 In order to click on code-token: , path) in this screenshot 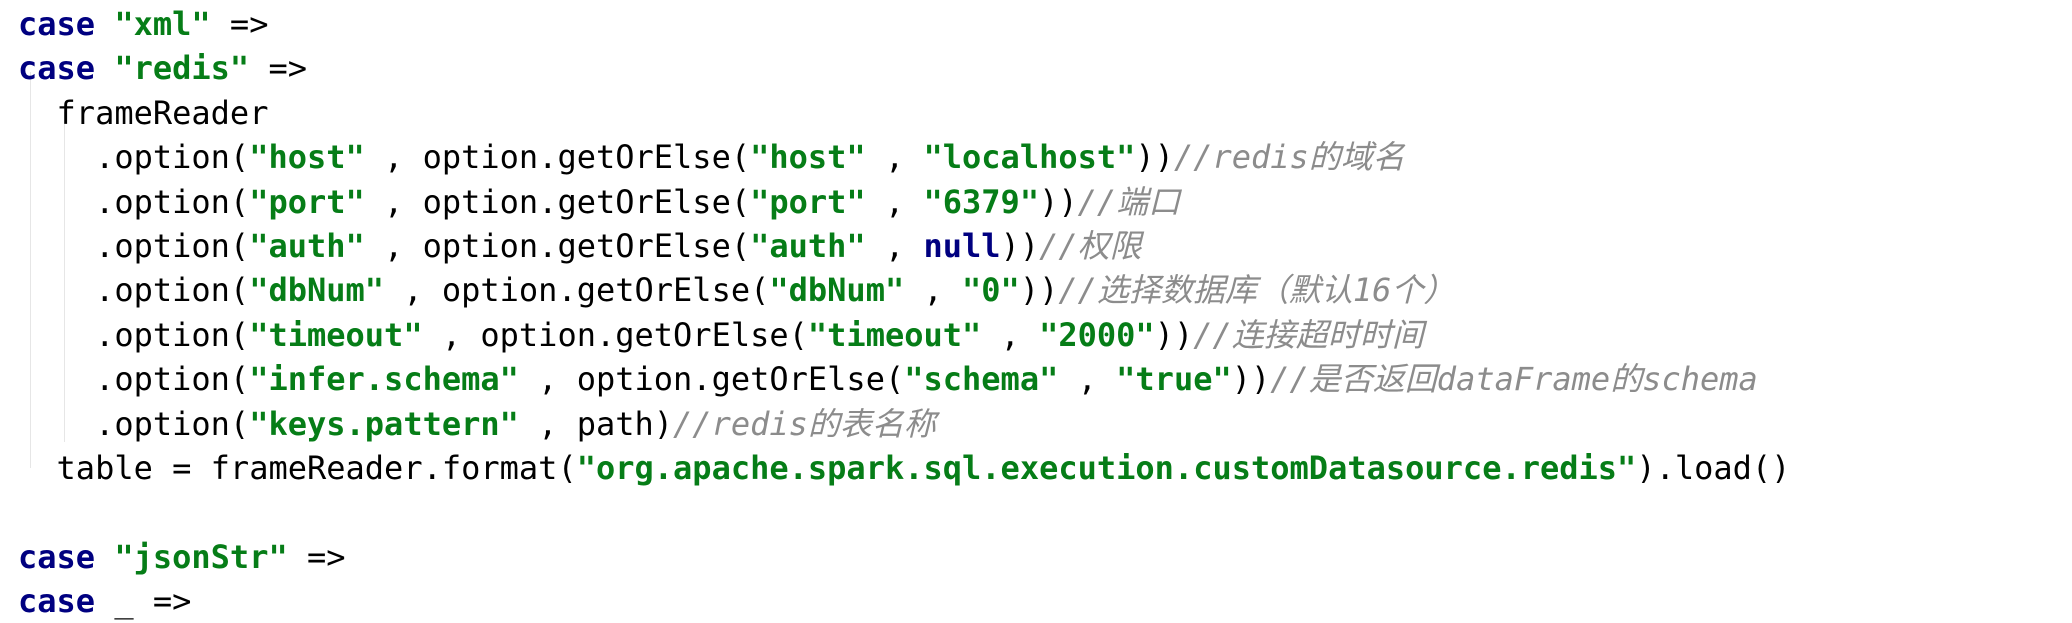, I will do `click(596, 423)`.